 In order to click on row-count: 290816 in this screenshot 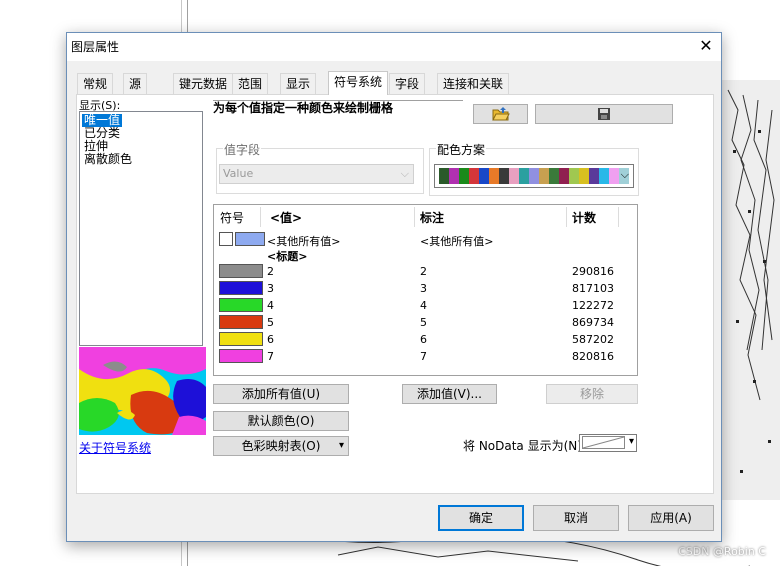, I will do `click(593, 271)`.